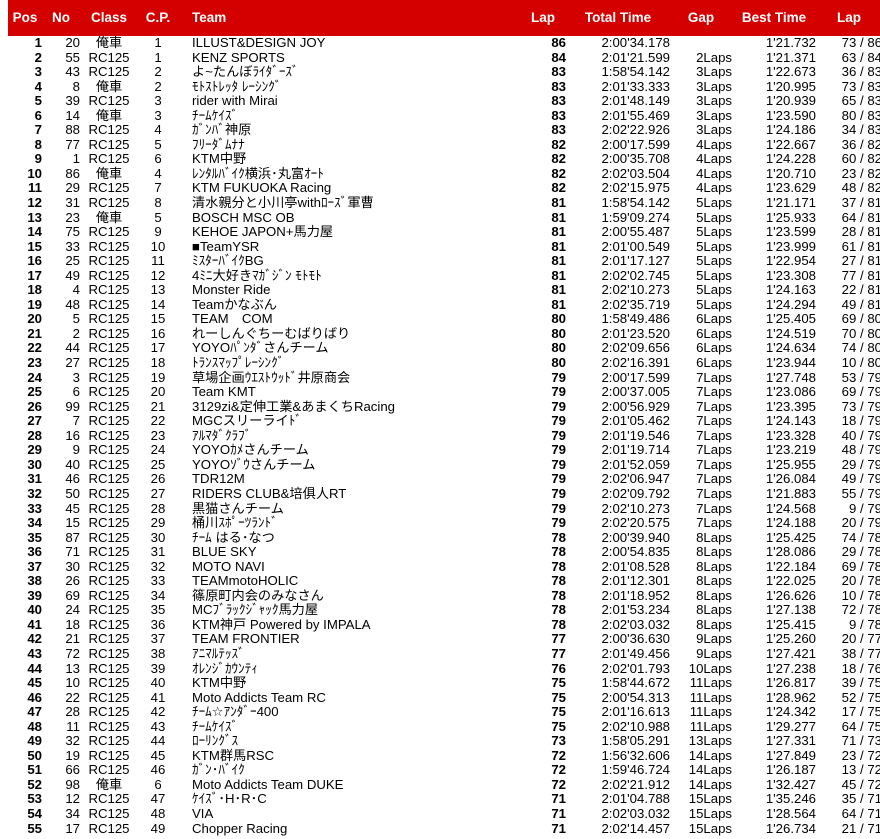 The image size is (880, 839). I want to click on cell-best-time: 1'21.371, so click(790, 57).